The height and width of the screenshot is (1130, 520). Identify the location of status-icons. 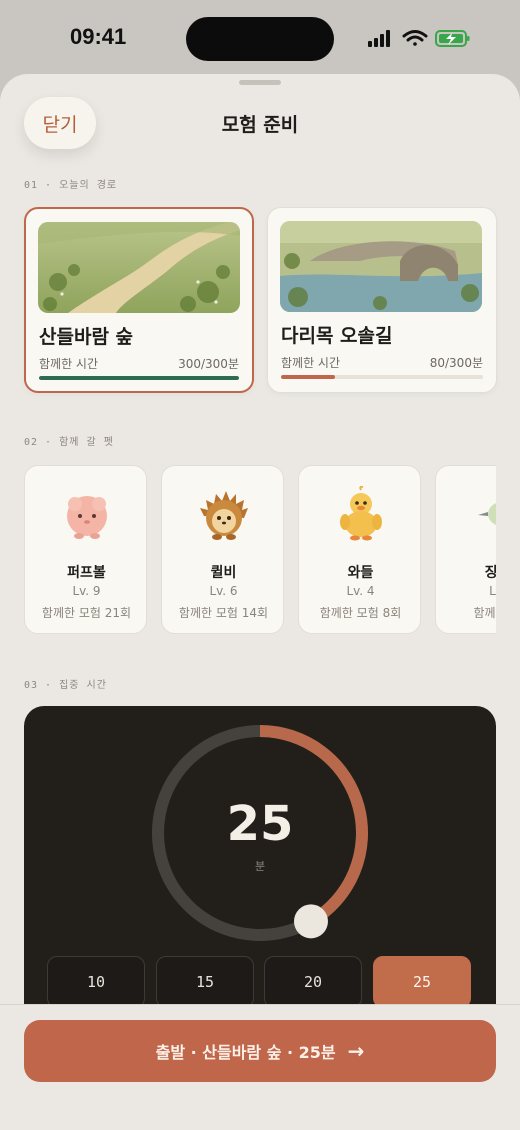
(419, 38).